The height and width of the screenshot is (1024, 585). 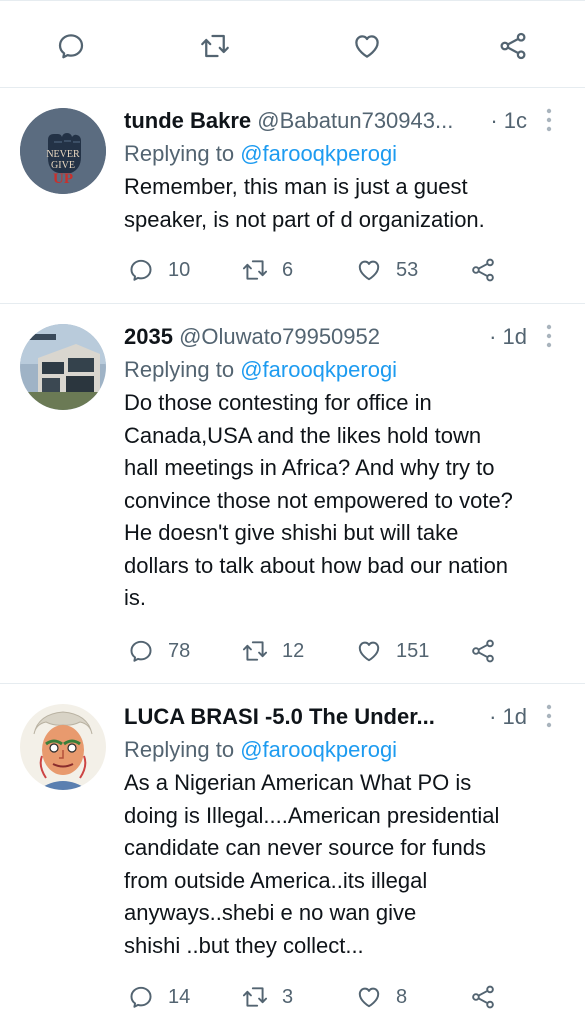 I want to click on retweet-button: 12, so click(x=273, y=651).